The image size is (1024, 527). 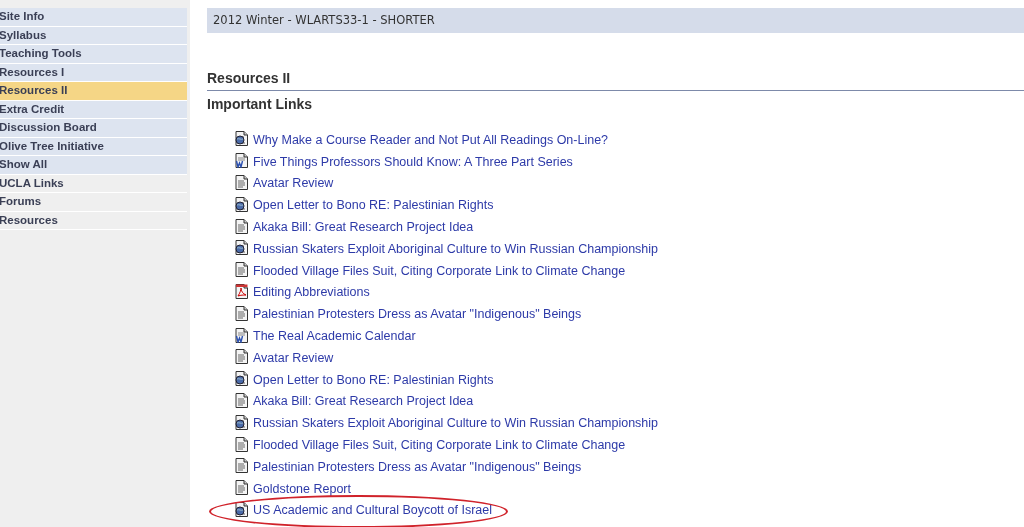 I want to click on sidebar-item: Show All, so click(x=93, y=165).